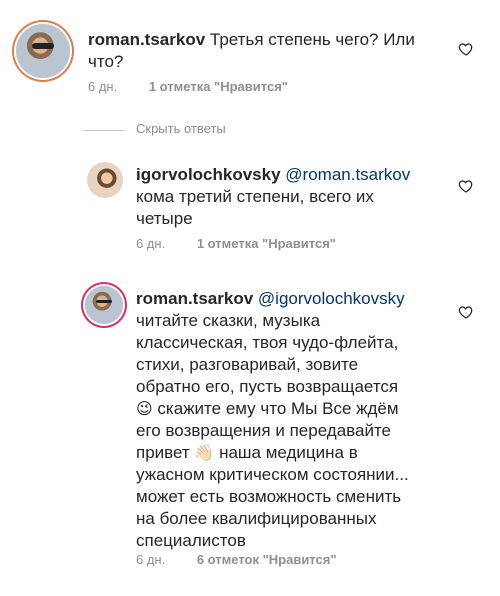  Describe the element at coordinates (247, 364) in the screenshot. I see `reply-line: стихи, разговаривай, зовите` at that location.